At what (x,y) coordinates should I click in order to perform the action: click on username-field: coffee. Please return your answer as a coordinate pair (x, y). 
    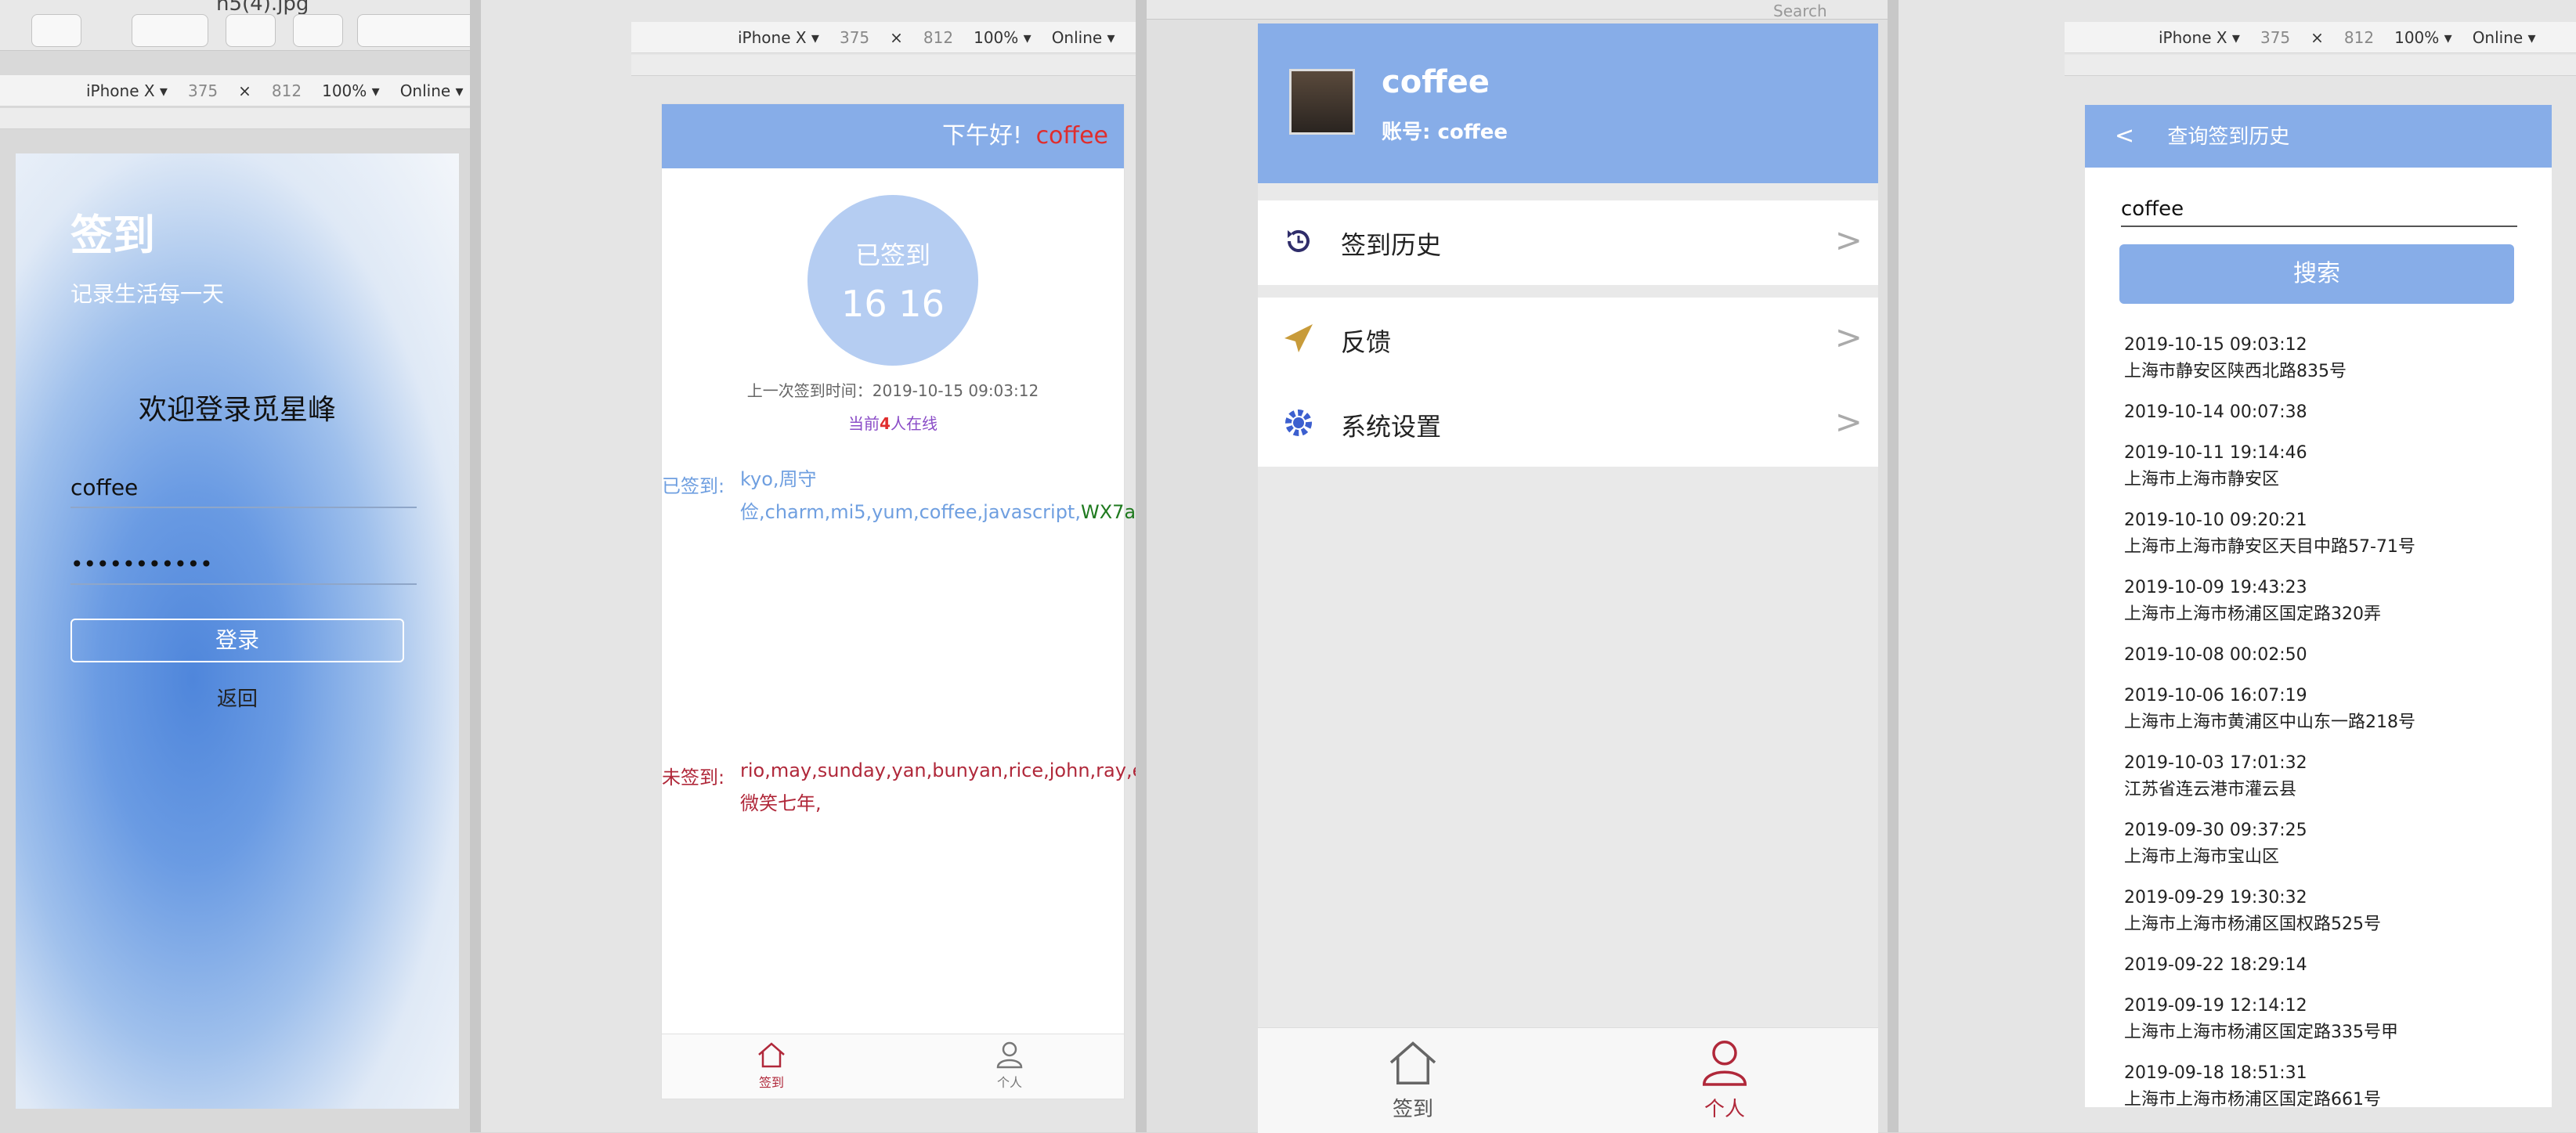
    Looking at the image, I should click on (243, 491).